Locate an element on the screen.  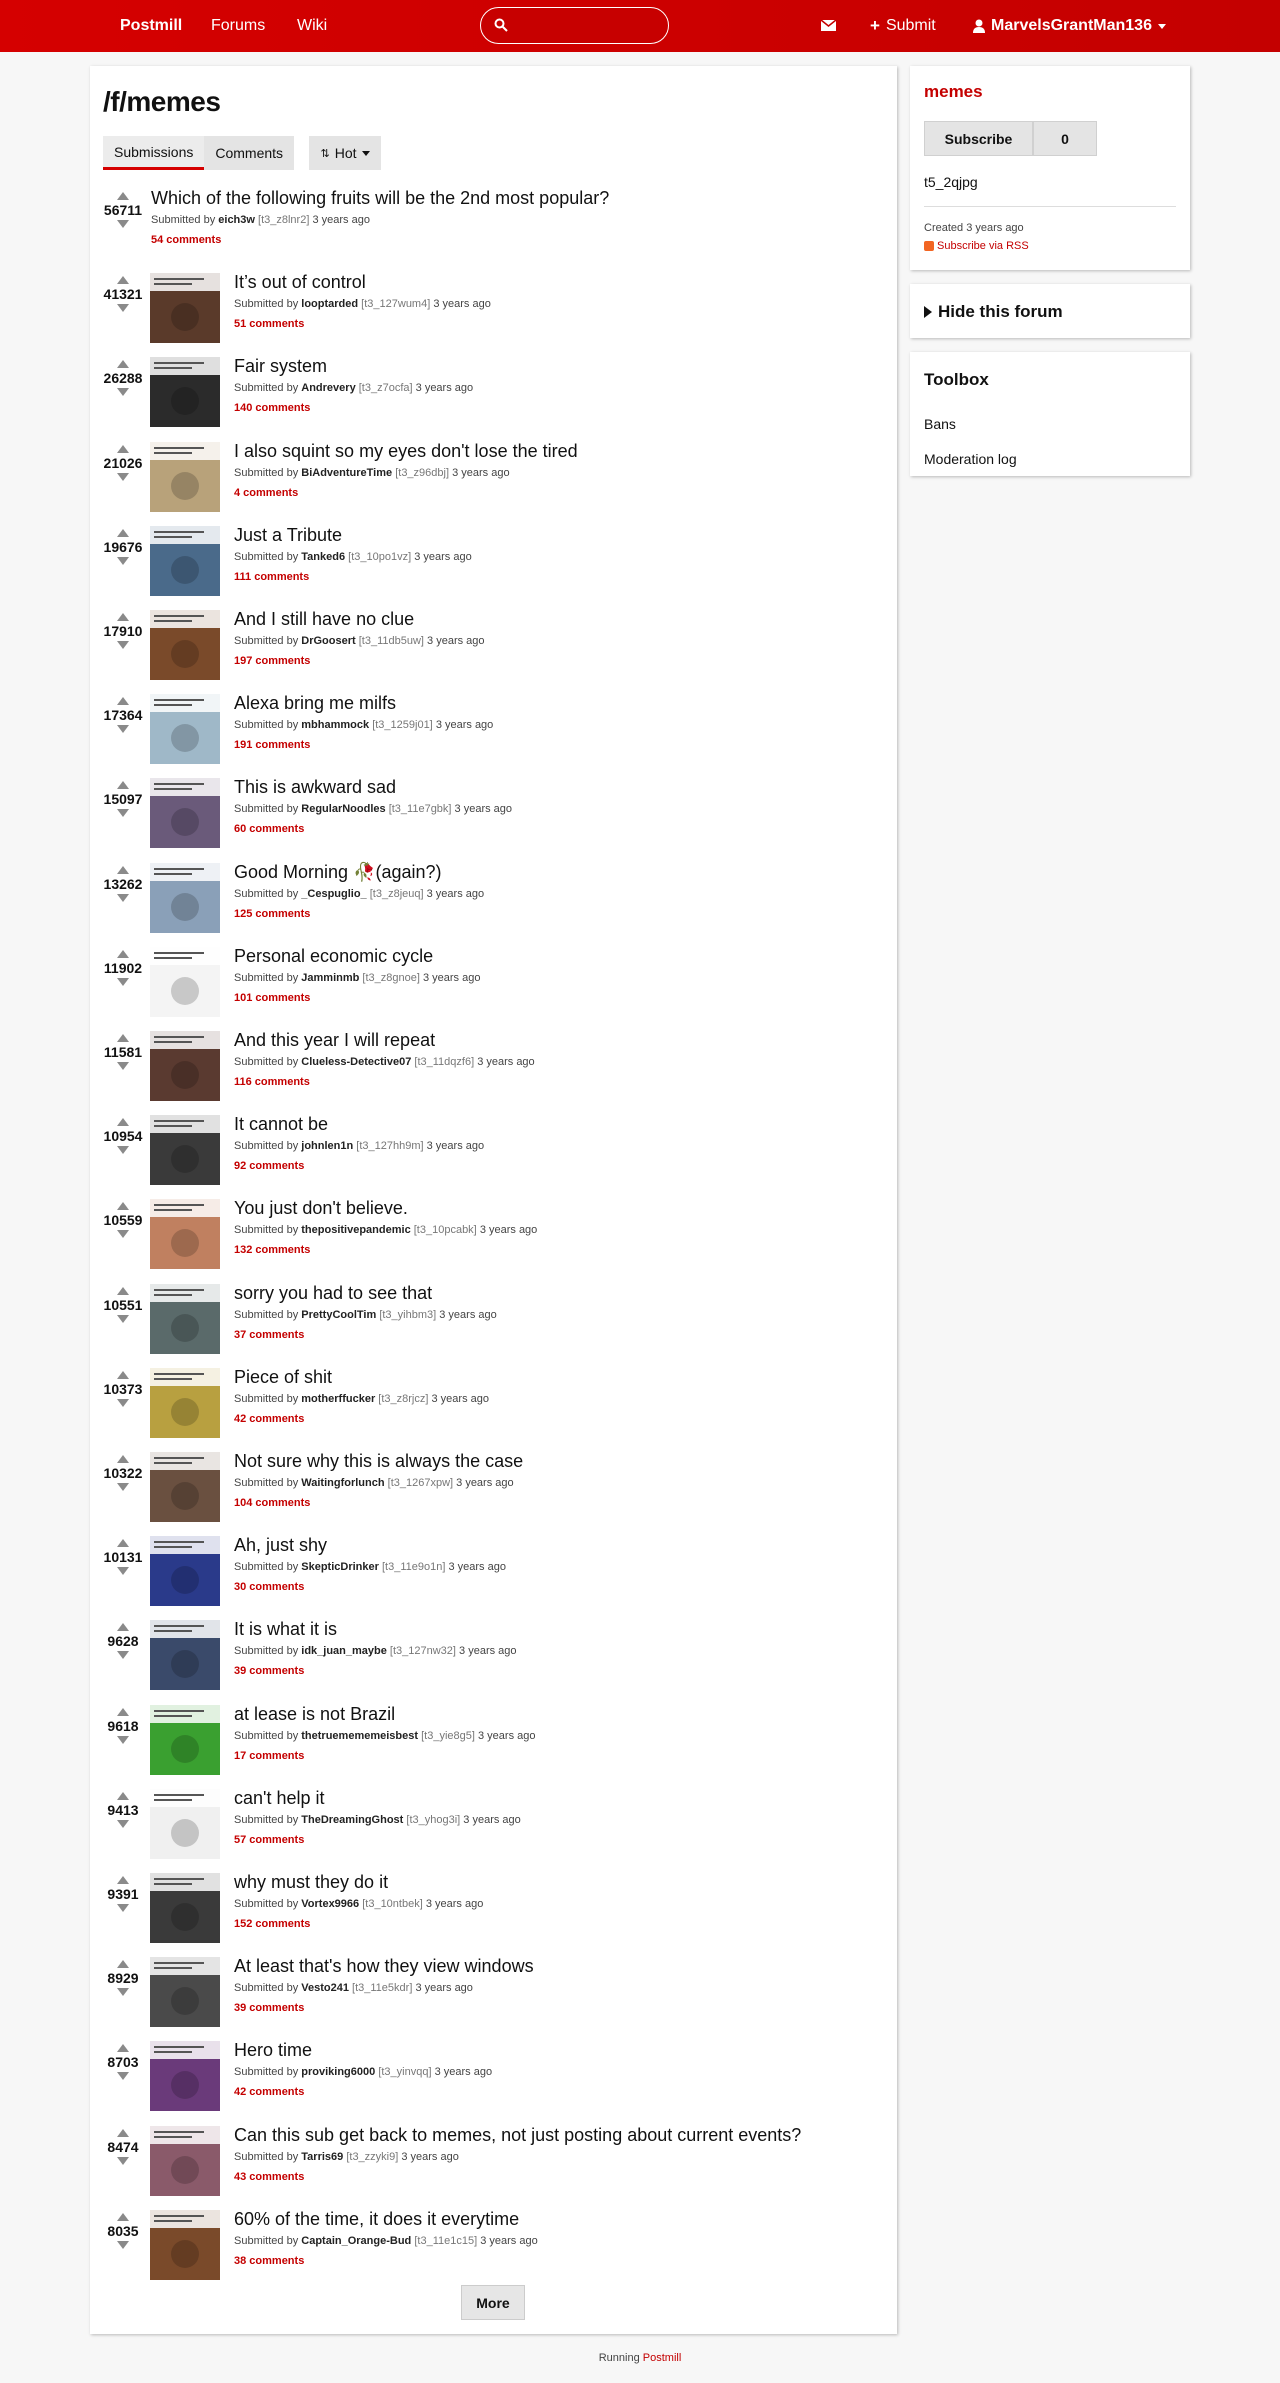
submission-author: Tanked6 is located at coordinates (323, 557).